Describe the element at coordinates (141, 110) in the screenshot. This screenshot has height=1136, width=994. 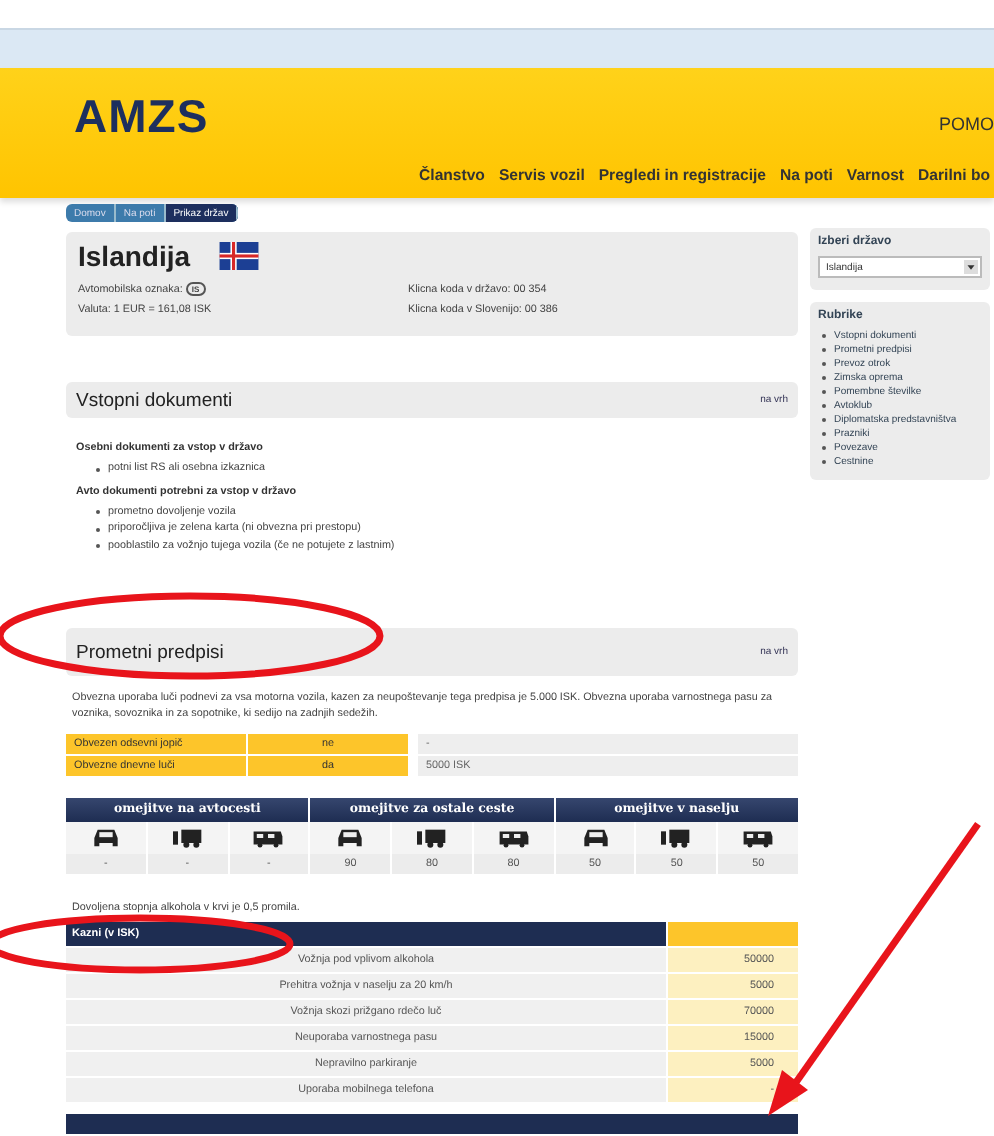
I see `logo: AMZS` at that location.